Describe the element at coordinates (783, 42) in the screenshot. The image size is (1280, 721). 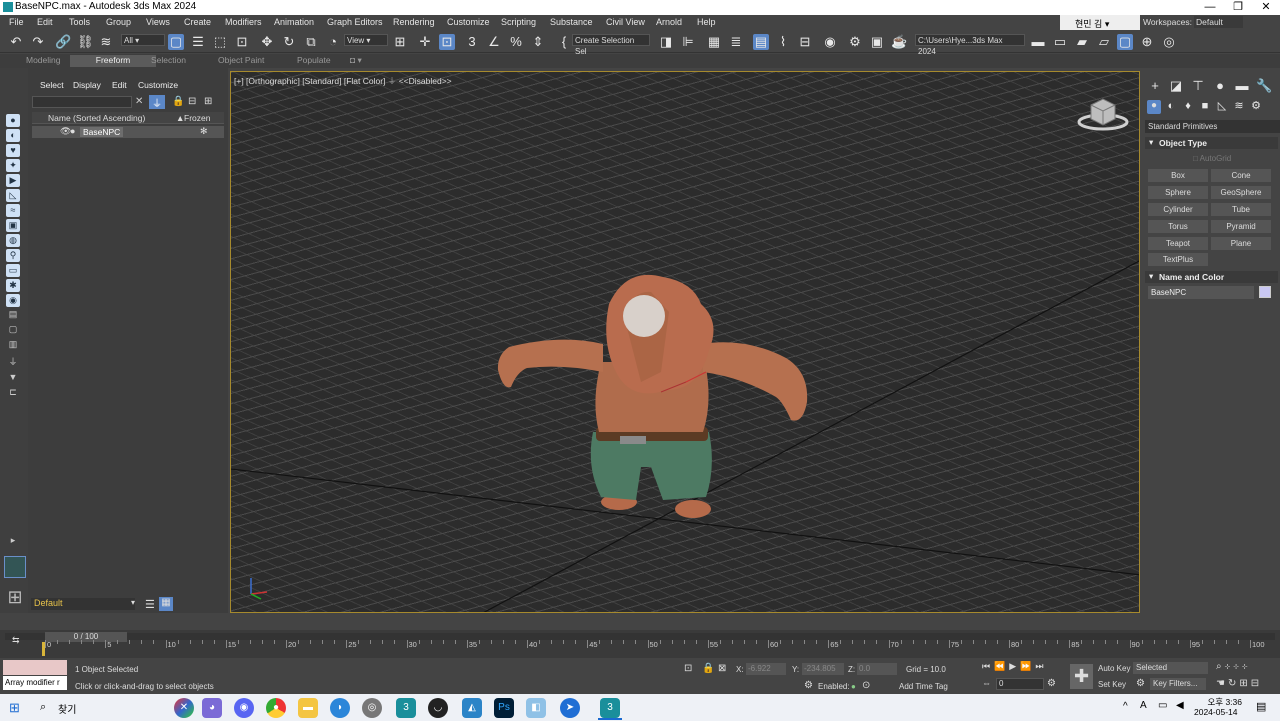
I see `curve-editor-icon: ⌇` at that location.